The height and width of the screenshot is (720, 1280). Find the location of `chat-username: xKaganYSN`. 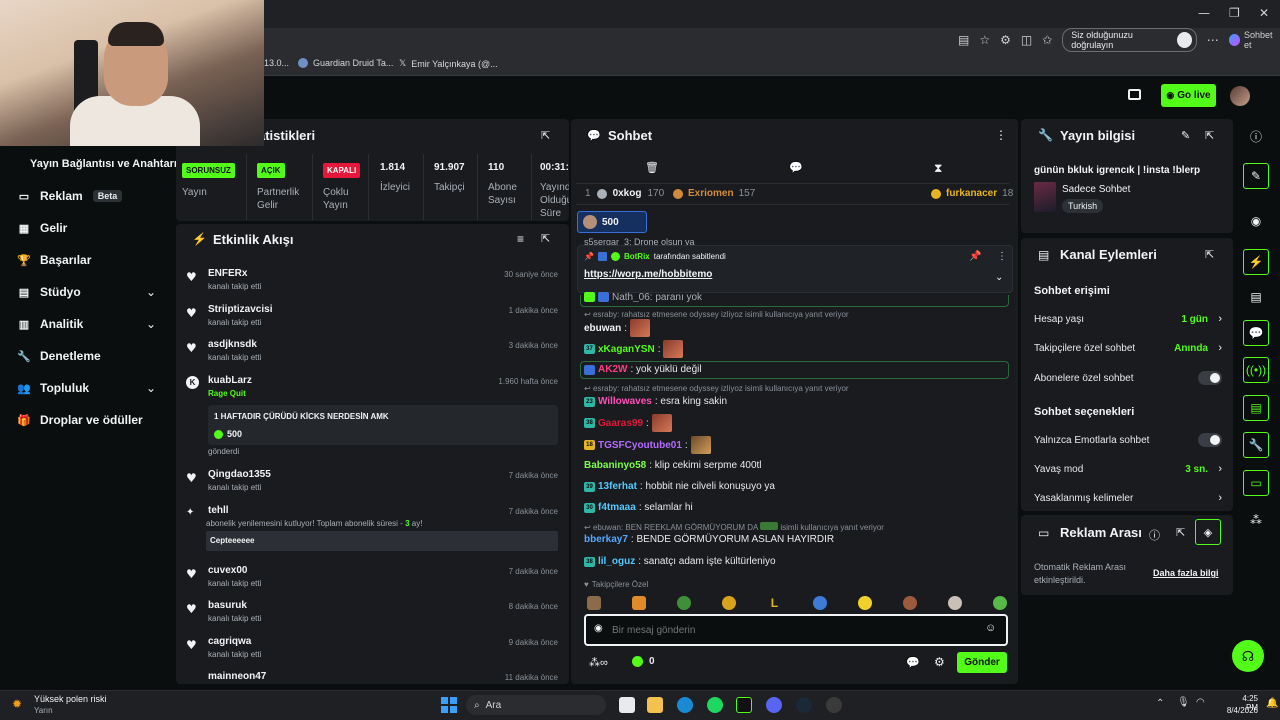

chat-username: xKaganYSN is located at coordinates (626, 349).